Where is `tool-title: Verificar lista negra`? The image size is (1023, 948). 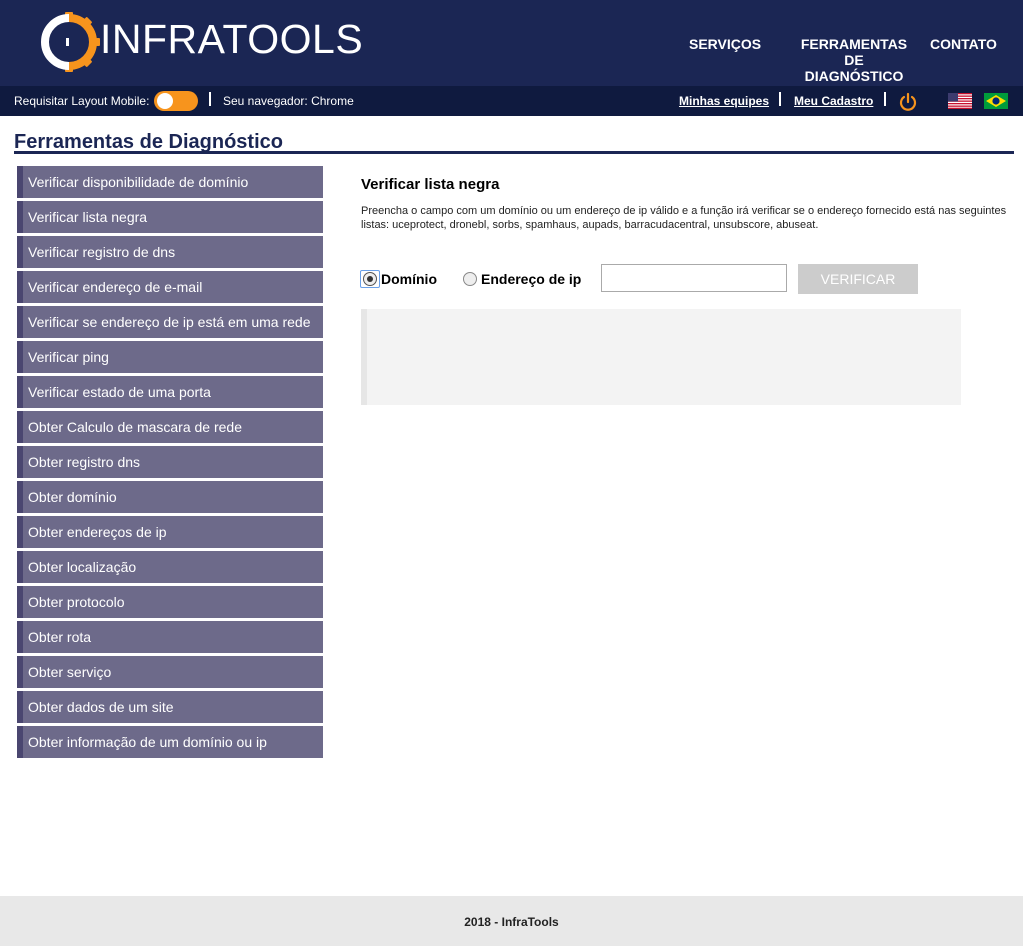
tool-title: Verificar lista negra is located at coordinates (430, 184).